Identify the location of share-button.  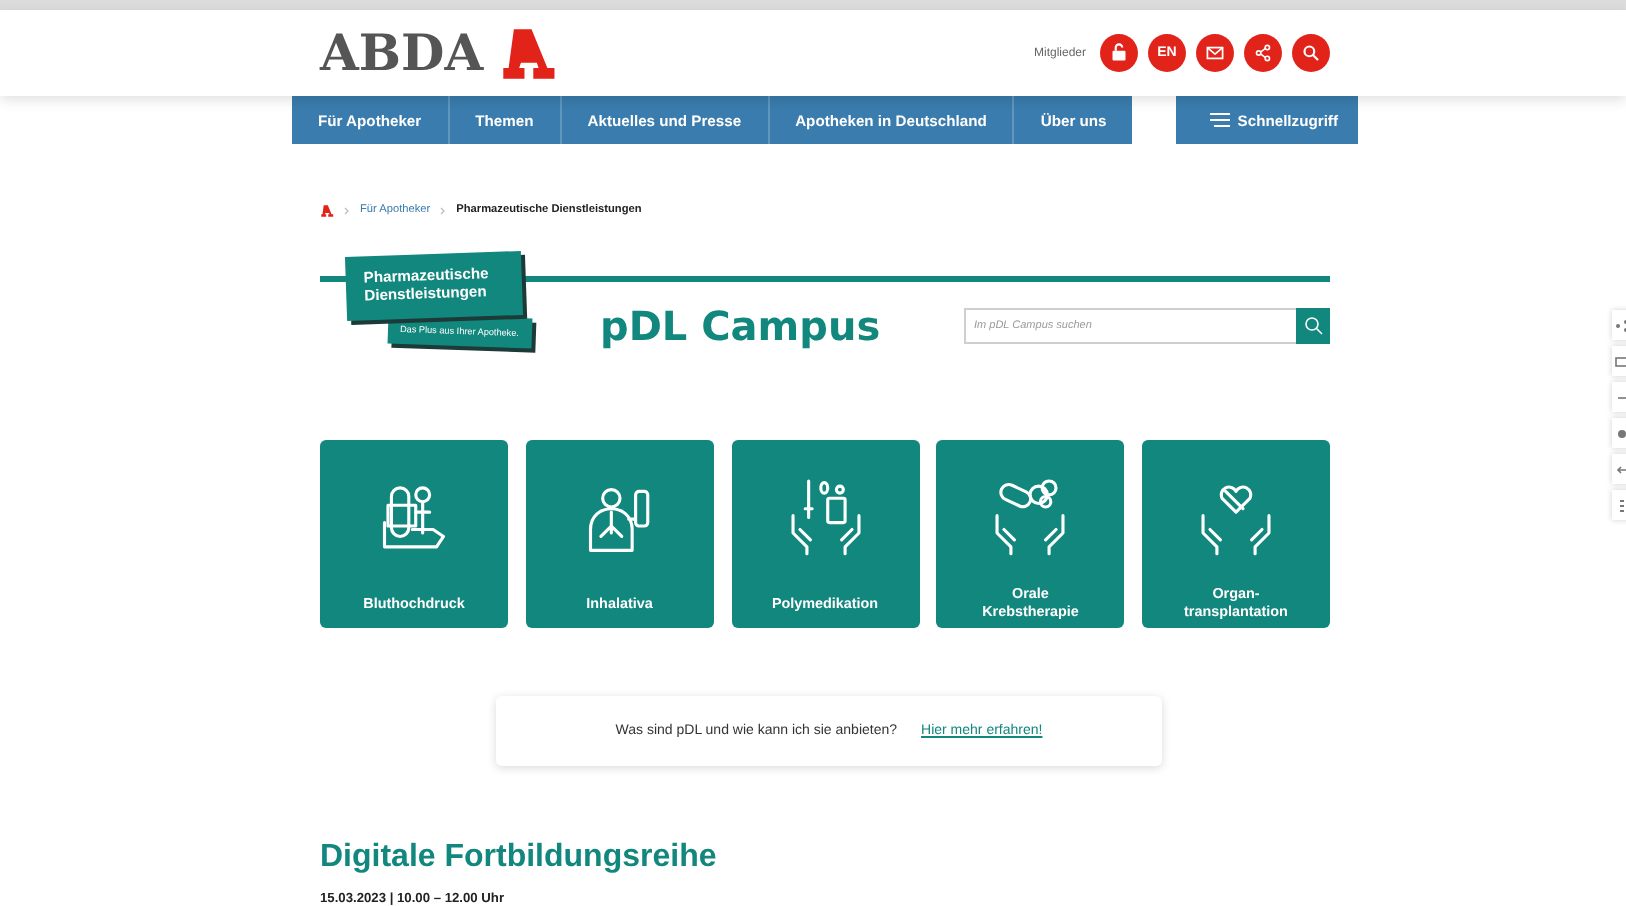
(1263, 53).